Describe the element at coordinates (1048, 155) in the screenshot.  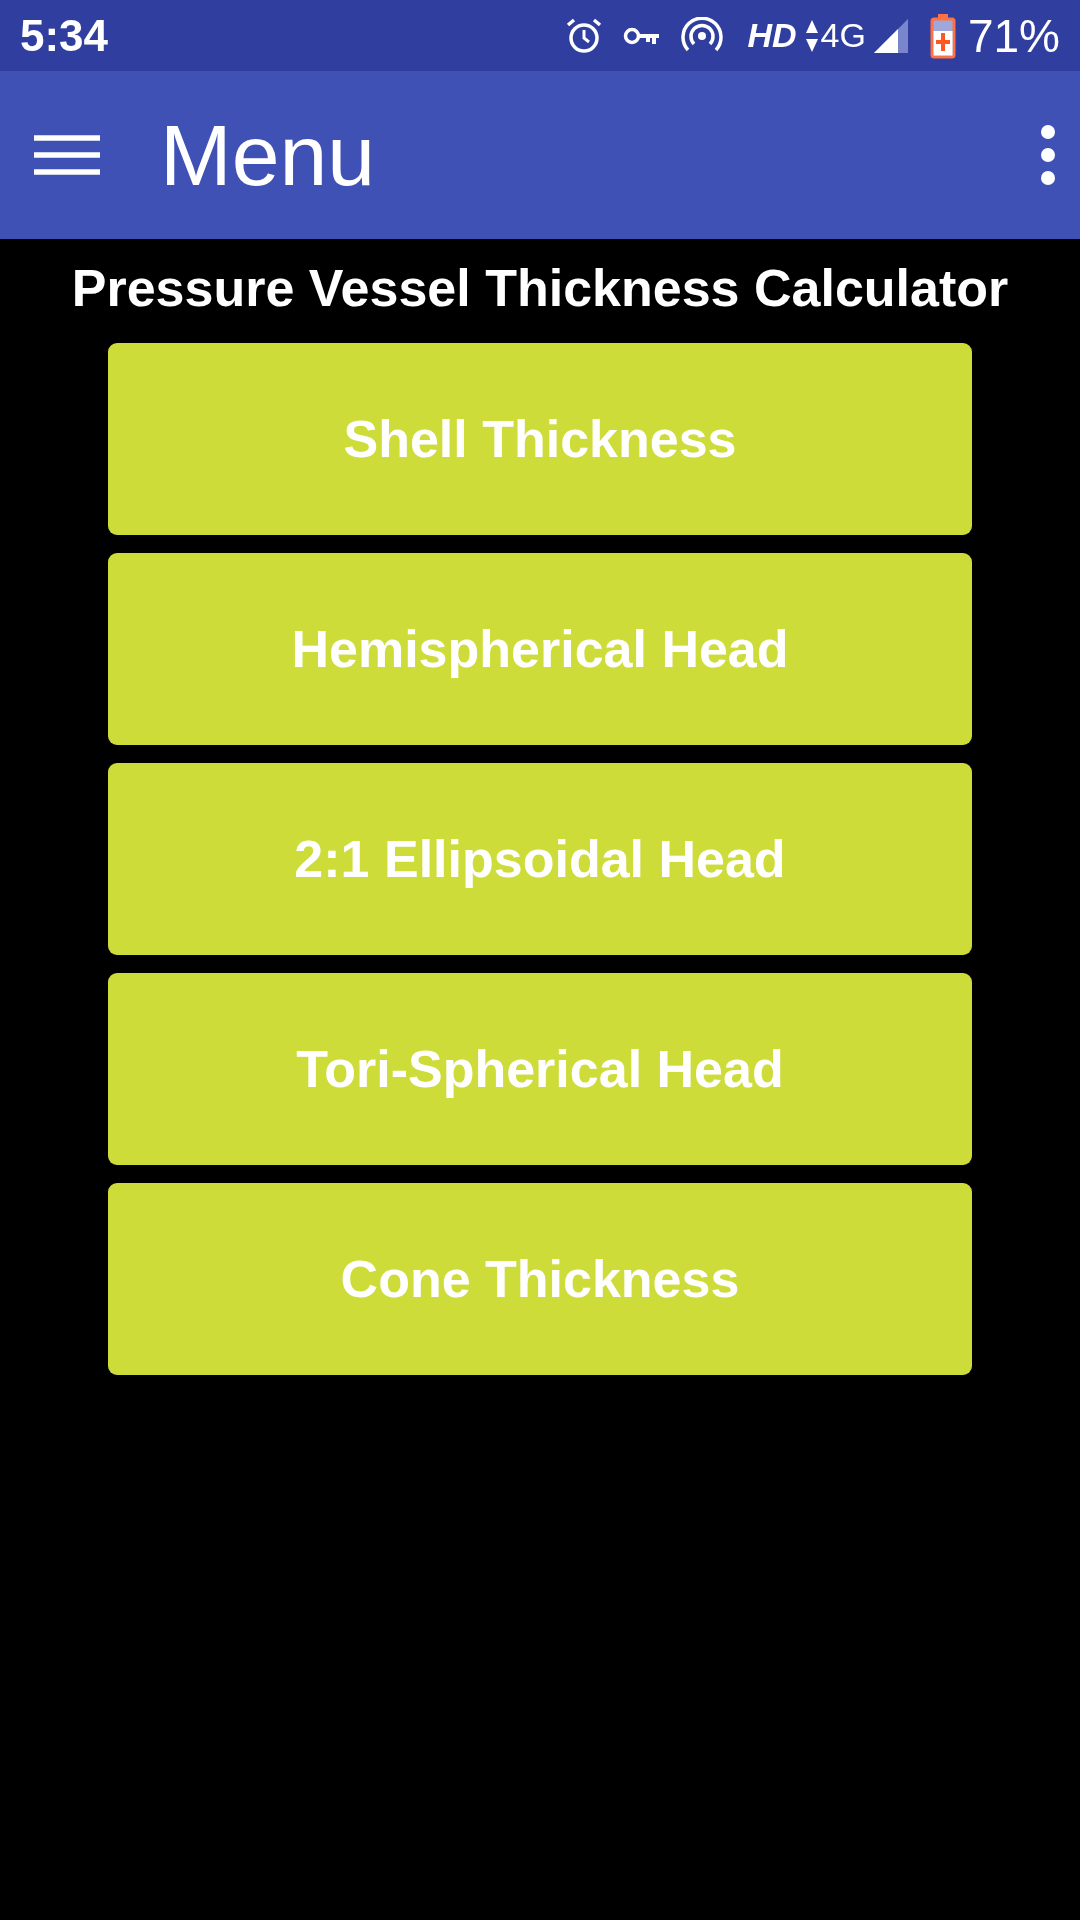
I see `more-options-icon` at that location.